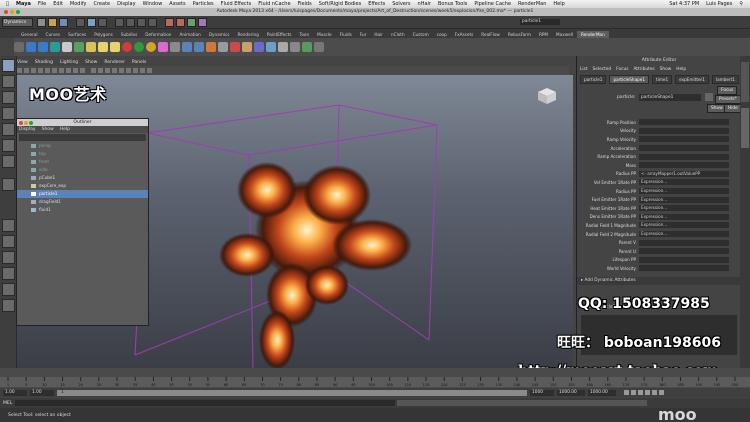 This screenshot has height=422, width=750. I want to click on it-icon, so click(67, 47).